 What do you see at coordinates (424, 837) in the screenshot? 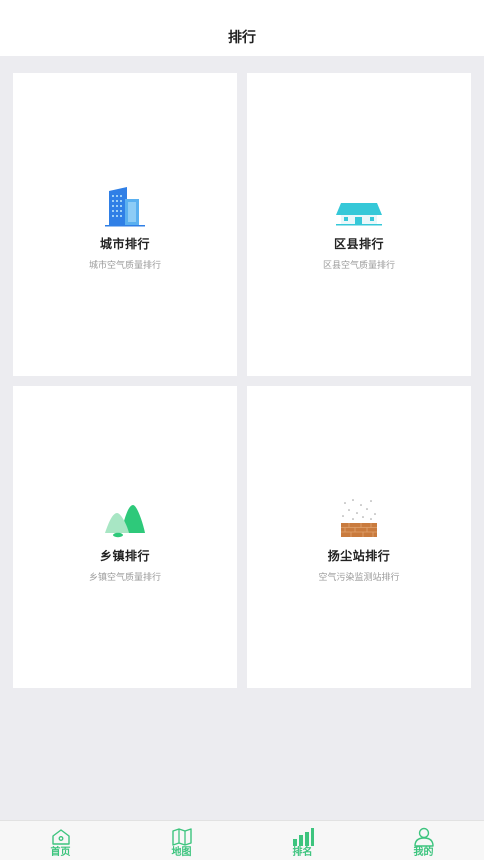
I see `user-icon` at bounding box center [424, 837].